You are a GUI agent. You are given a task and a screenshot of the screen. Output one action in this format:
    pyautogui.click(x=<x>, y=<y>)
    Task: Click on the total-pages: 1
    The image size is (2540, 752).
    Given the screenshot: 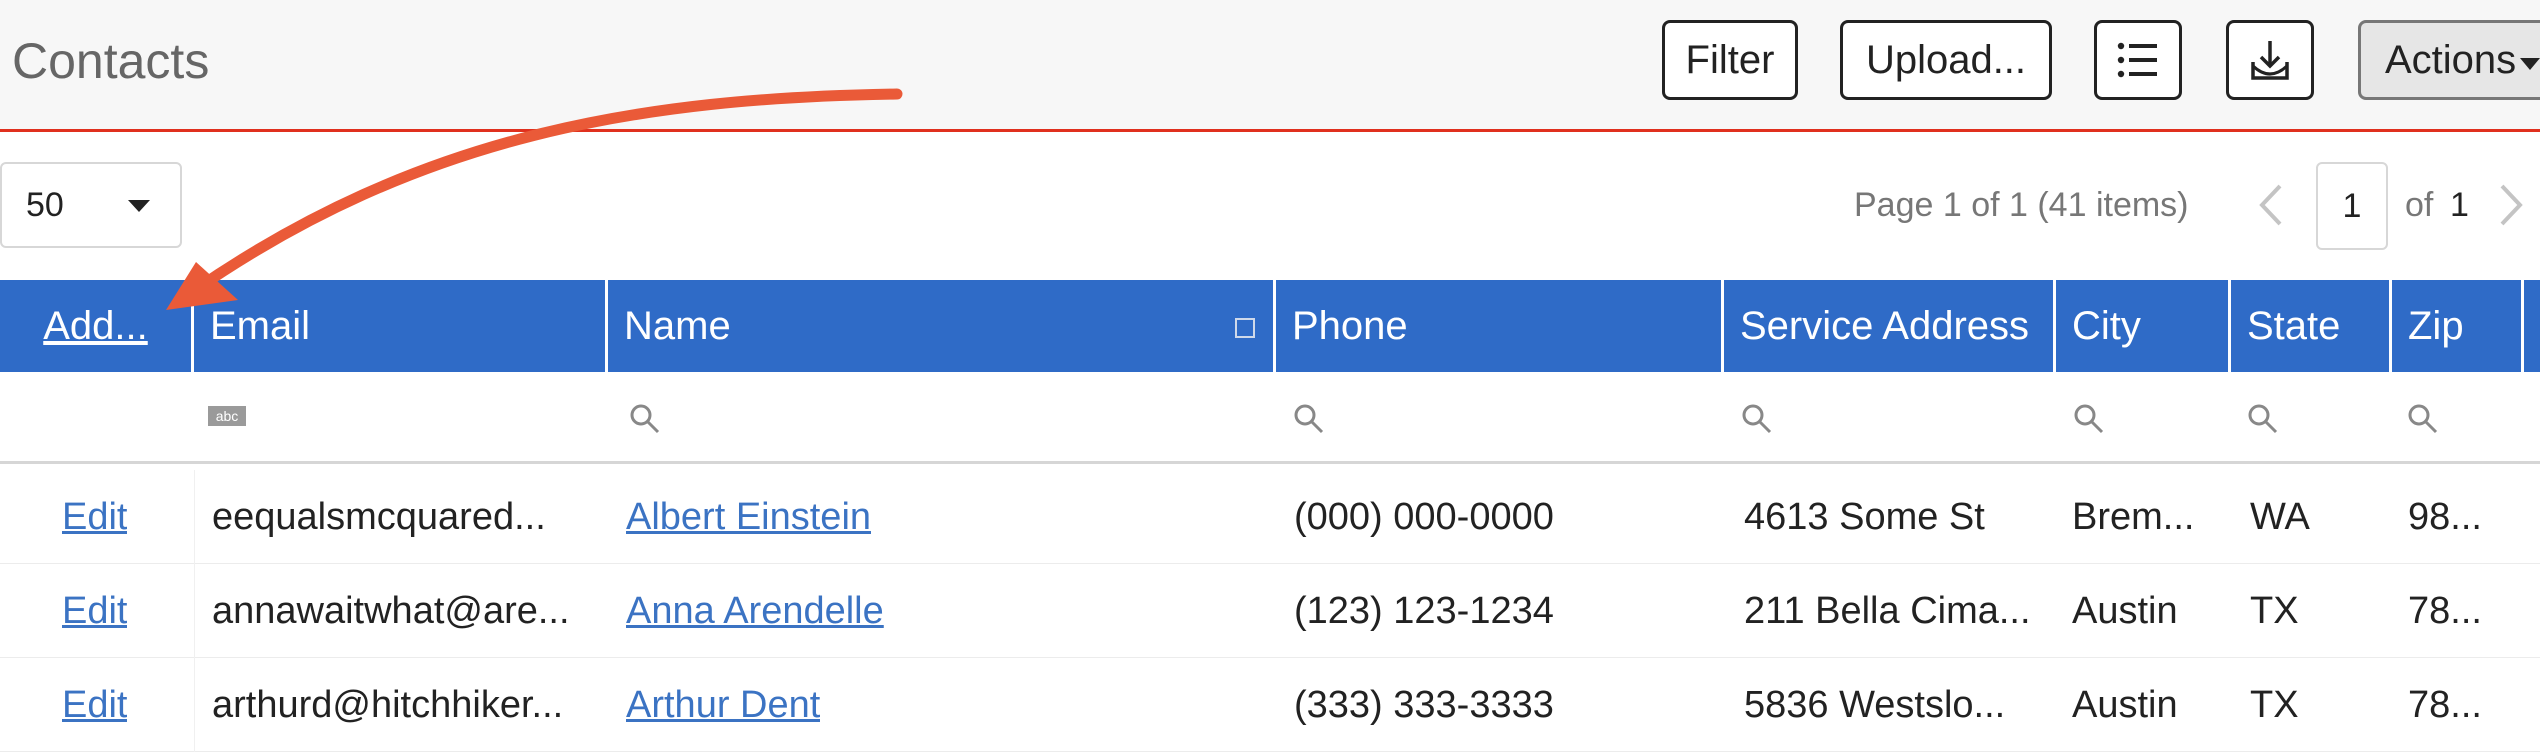 What is the action you would take?
    pyautogui.click(x=2459, y=205)
    